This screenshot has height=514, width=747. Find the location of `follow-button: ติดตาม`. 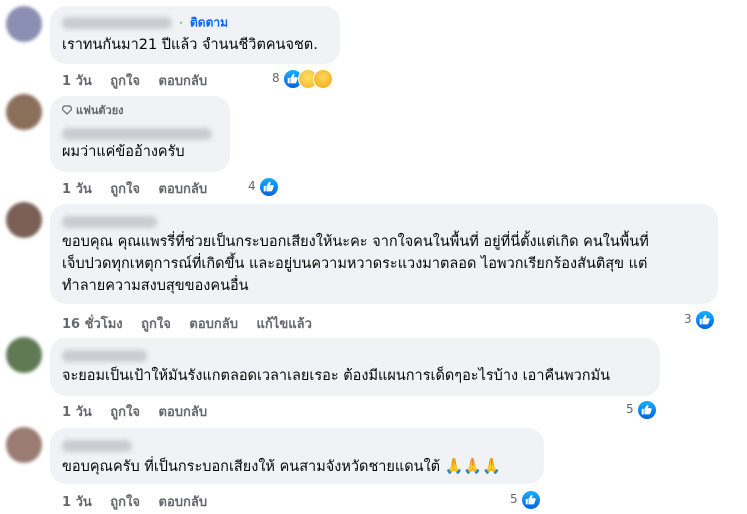

follow-button: ติดตาม is located at coordinates (209, 23).